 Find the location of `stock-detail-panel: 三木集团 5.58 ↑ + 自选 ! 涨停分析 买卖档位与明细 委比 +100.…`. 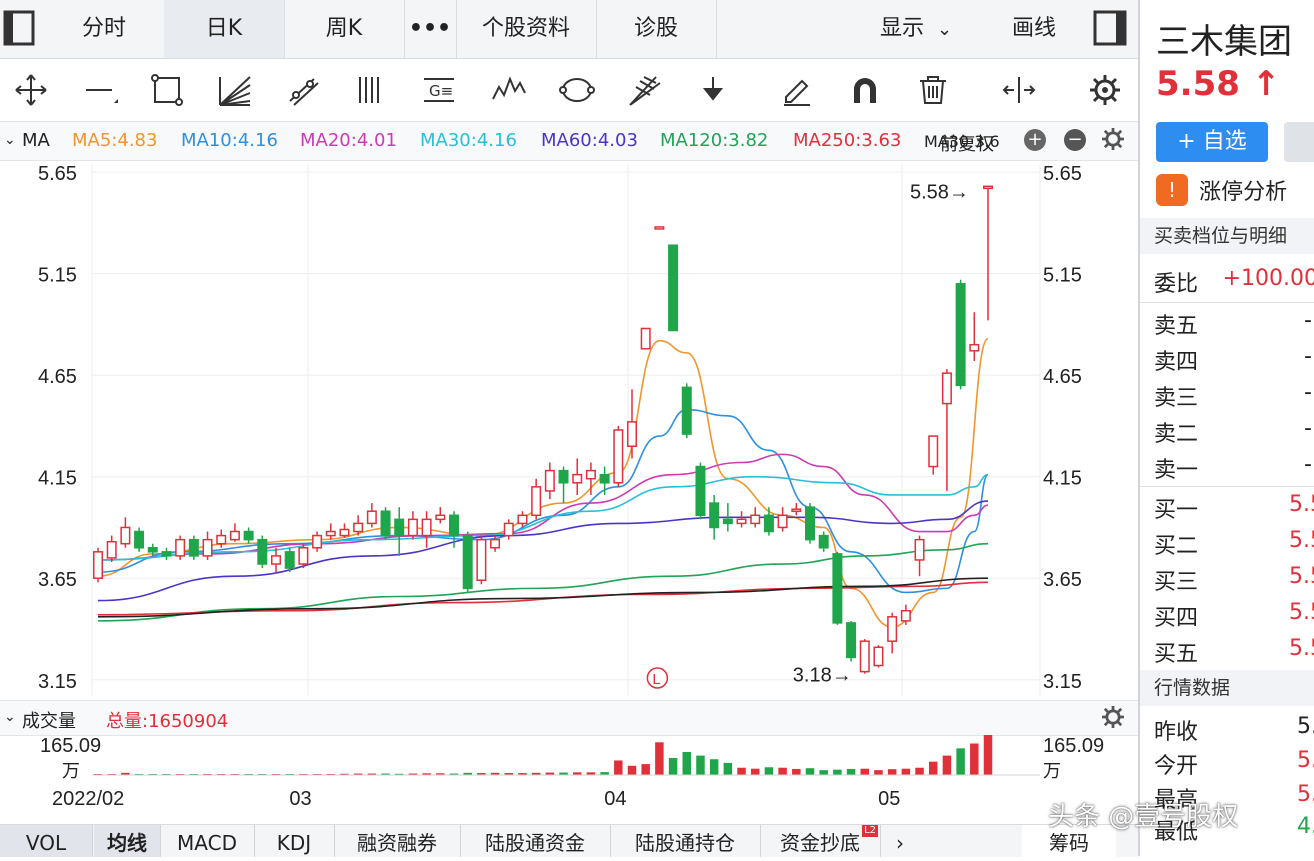

stock-detail-panel: 三木集团 5.58 ↑ + 自选 ! 涨停分析 买卖档位与明细 委比 +100.… is located at coordinates (1226, 428).